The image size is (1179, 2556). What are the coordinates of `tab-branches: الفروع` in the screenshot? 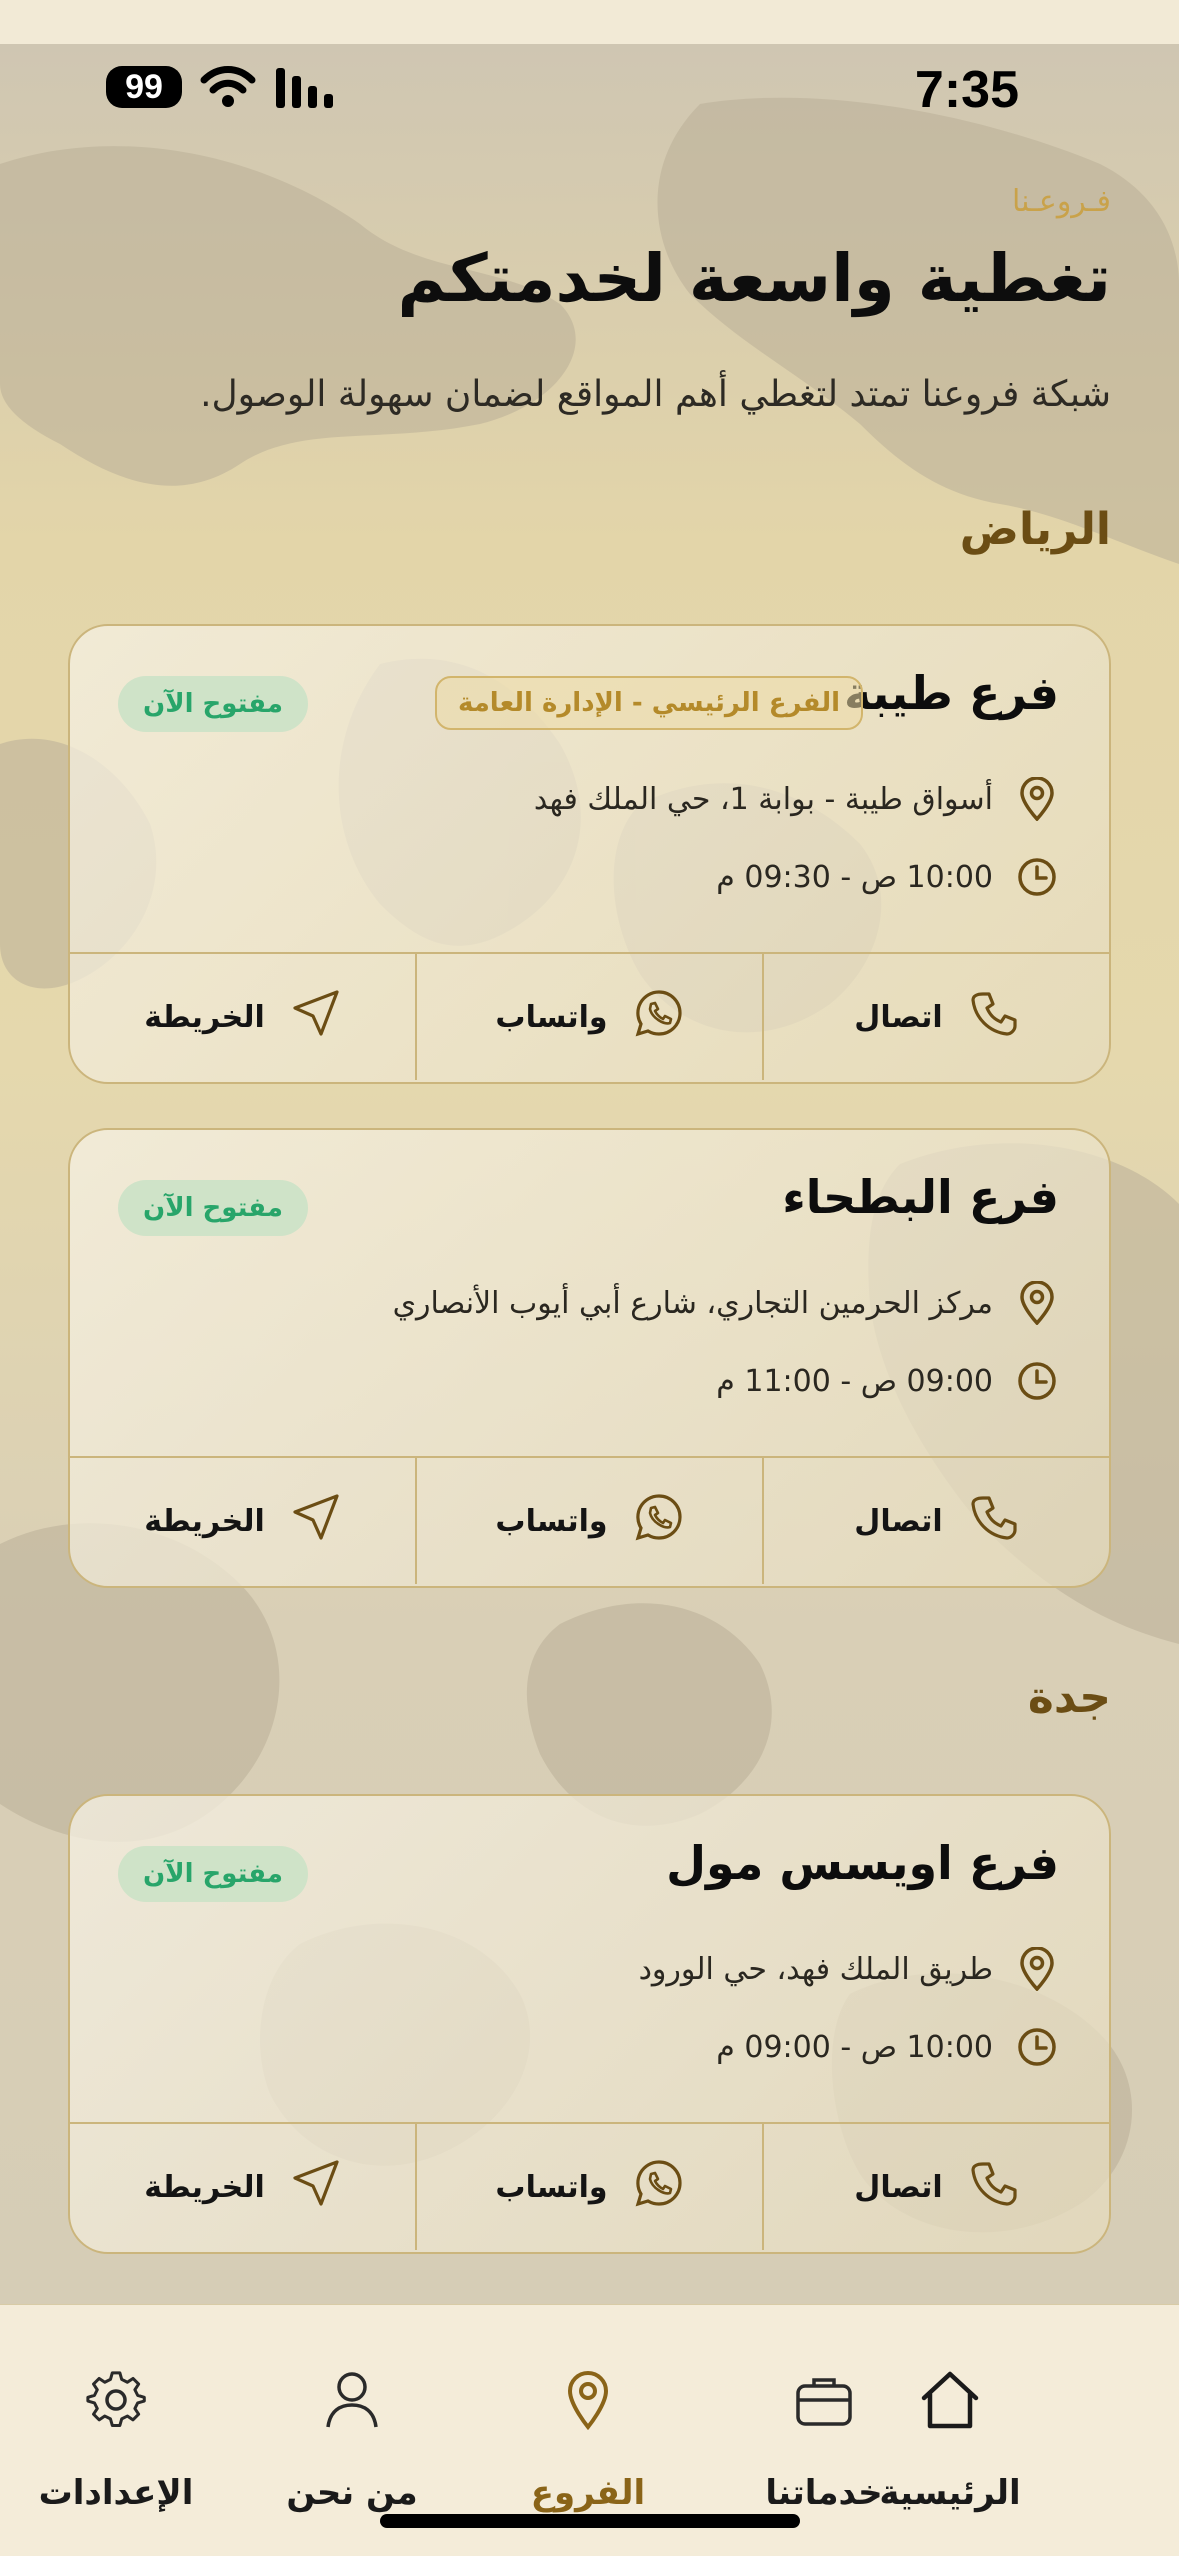 It's located at (588, 2439).